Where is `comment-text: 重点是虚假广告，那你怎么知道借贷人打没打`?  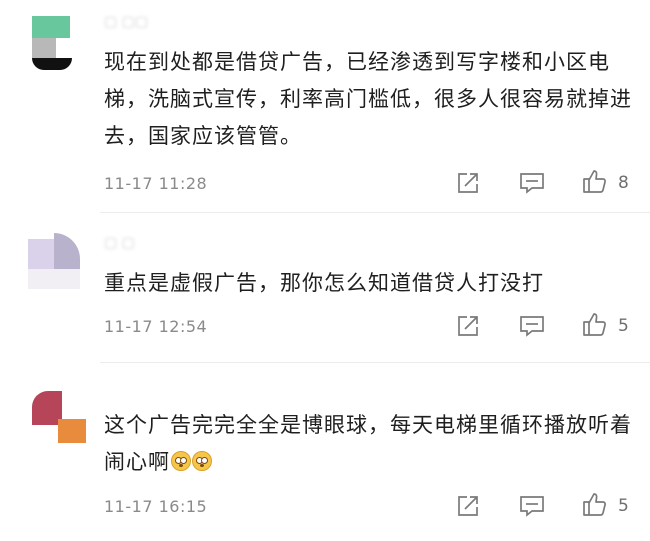 comment-text: 重点是虚假广告，那你怎么知道借贷人打没打 is located at coordinates (324, 283).